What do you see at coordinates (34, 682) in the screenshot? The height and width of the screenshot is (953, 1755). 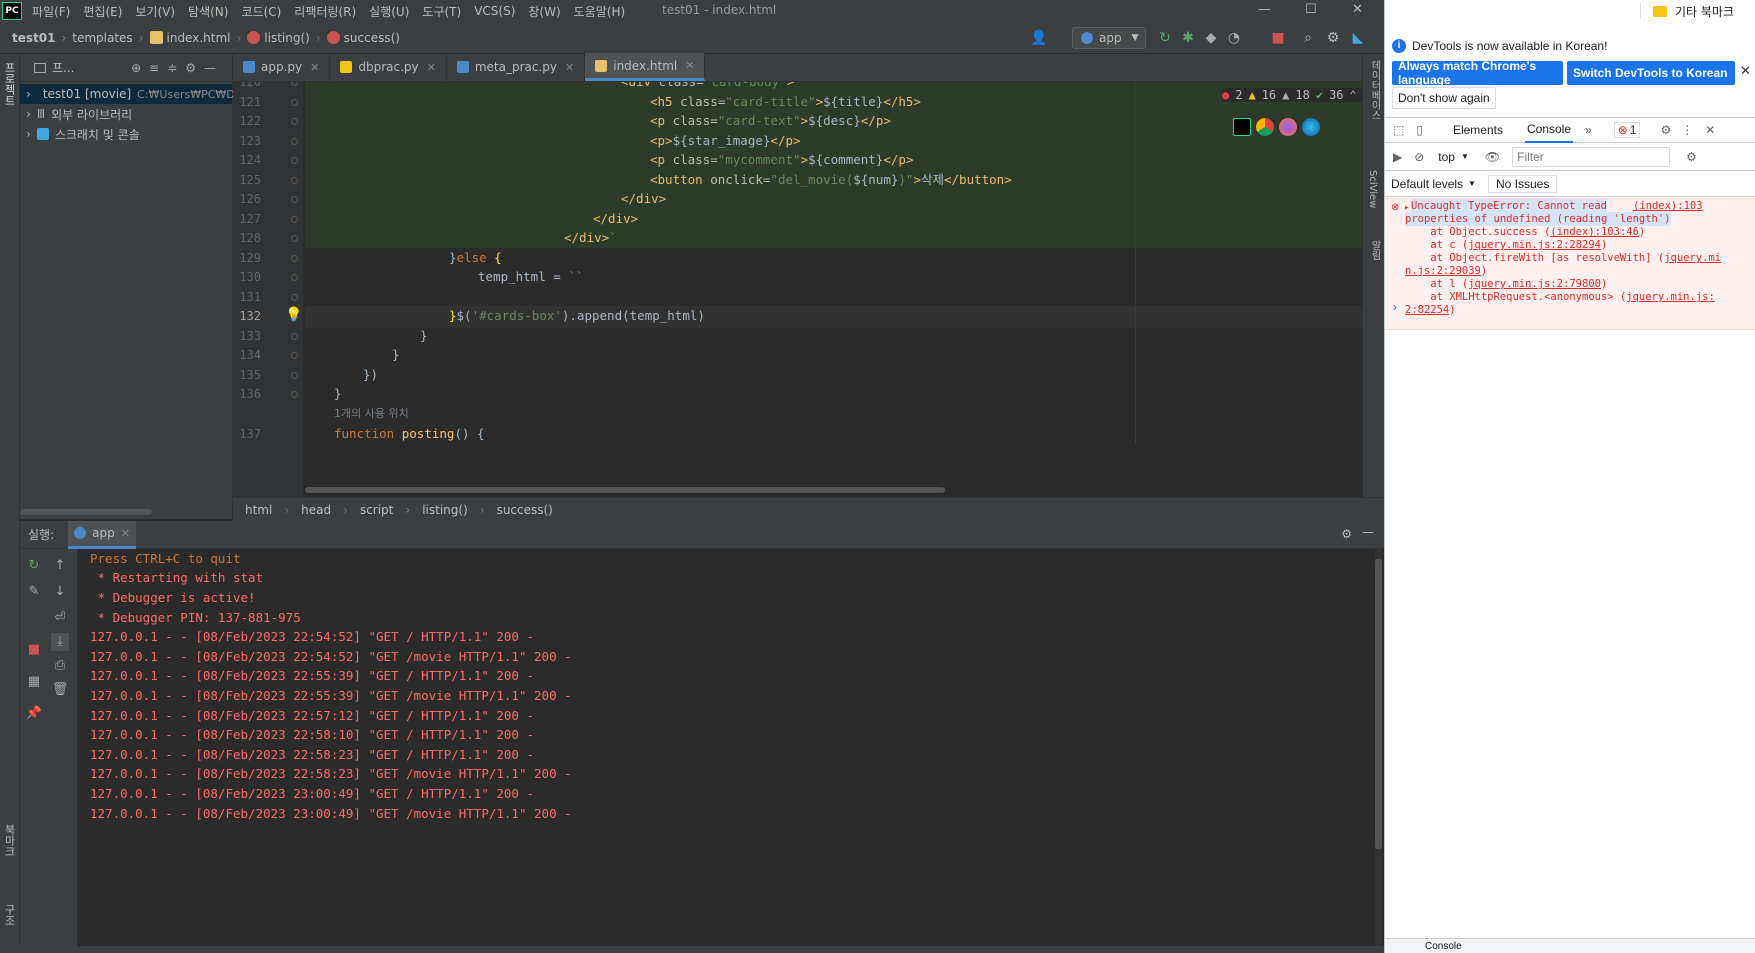 I see `layout-icon: ▦` at bounding box center [34, 682].